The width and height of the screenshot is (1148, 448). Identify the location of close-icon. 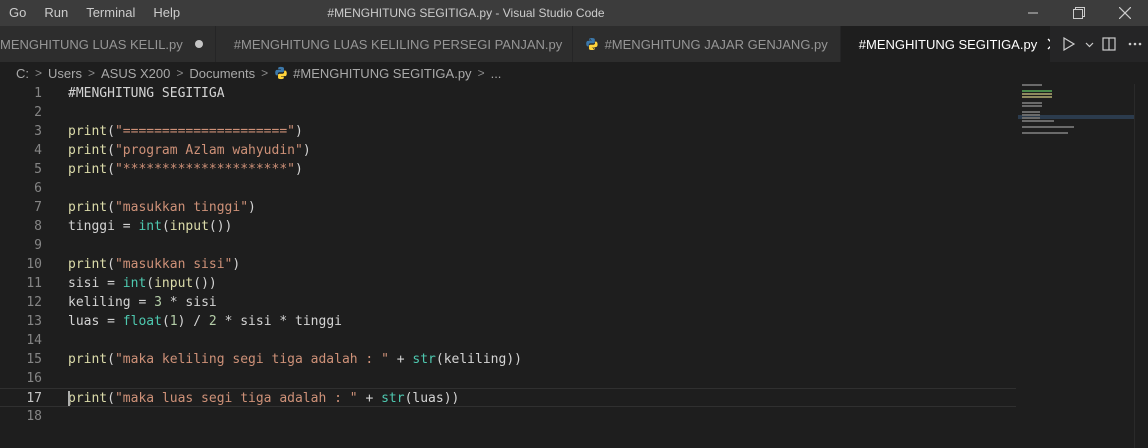
(1125, 13).